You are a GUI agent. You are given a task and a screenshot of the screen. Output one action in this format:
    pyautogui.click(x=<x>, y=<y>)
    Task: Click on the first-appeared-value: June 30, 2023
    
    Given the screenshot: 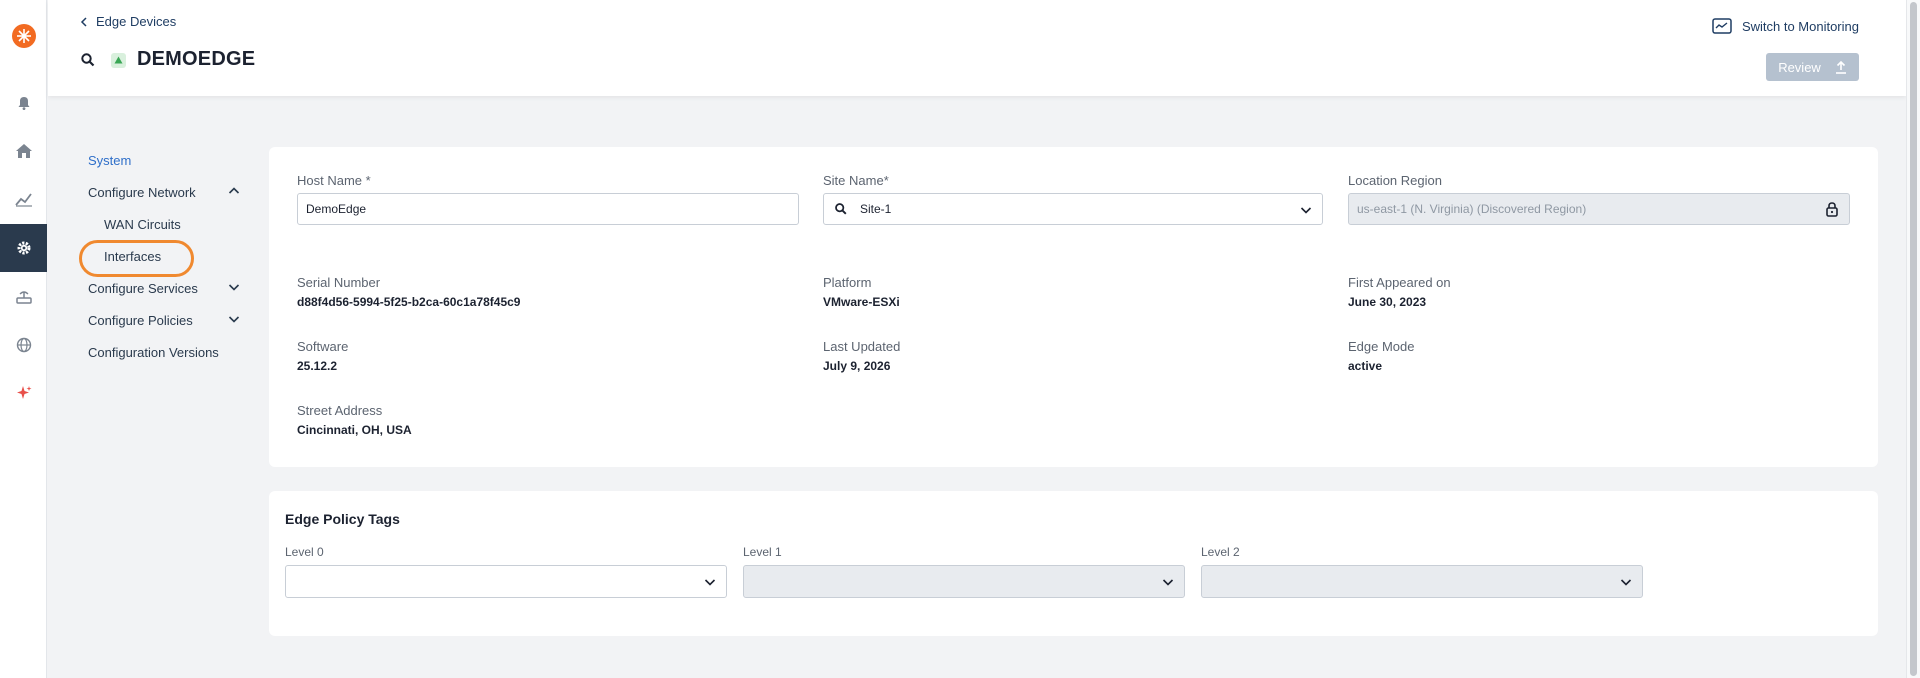 What is the action you would take?
    pyautogui.click(x=1387, y=302)
    